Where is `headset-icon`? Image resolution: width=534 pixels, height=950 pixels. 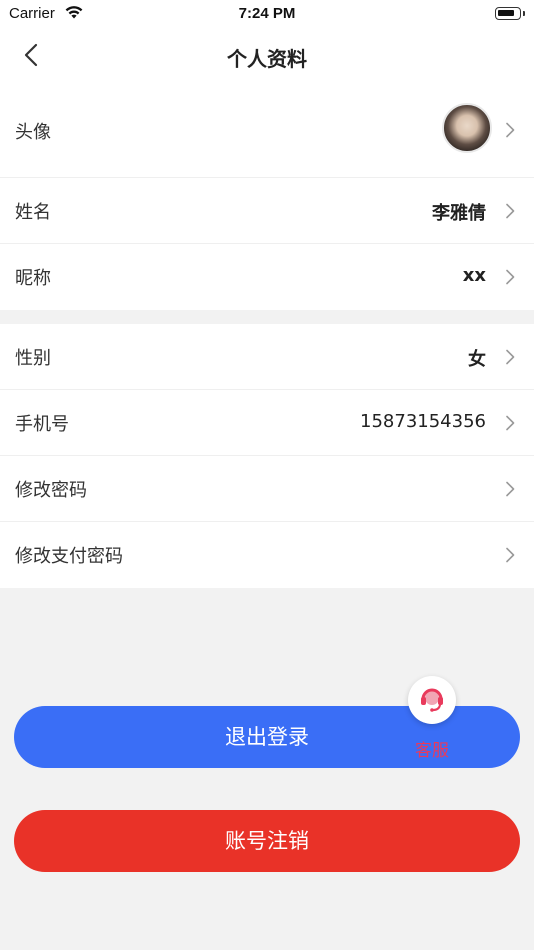
headset-icon is located at coordinates (432, 700).